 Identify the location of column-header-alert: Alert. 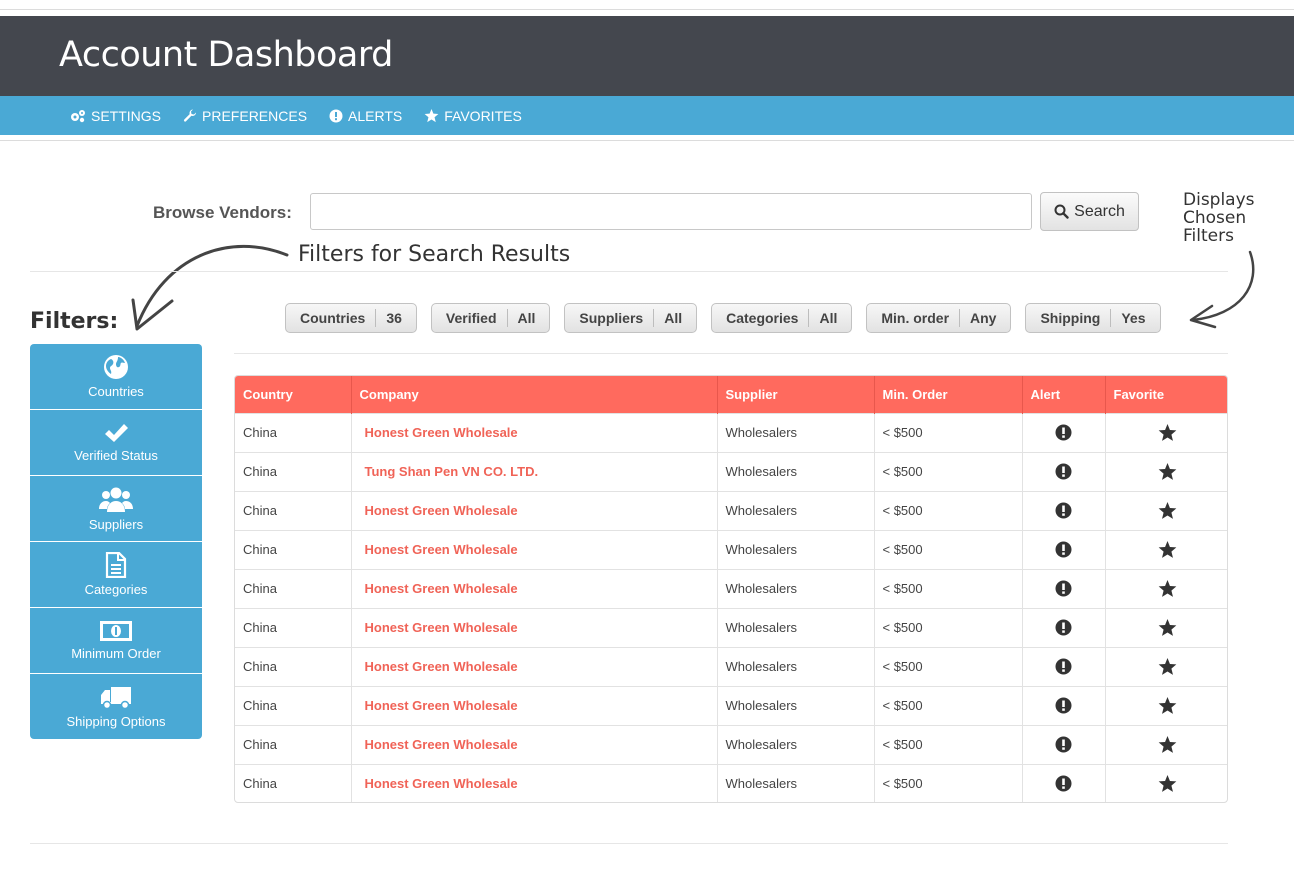
(1064, 394).